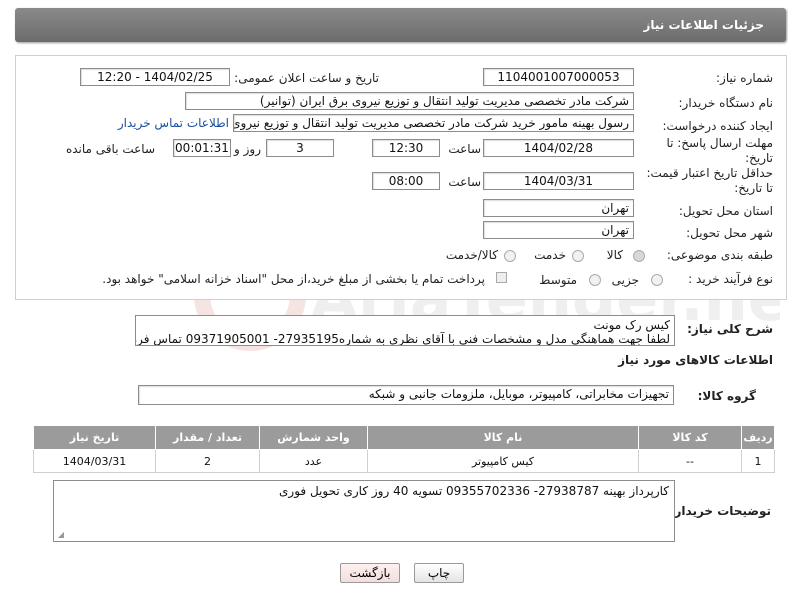 The width and height of the screenshot is (788, 598). What do you see at coordinates (110, 149) in the screenshot?
I see `remaining-time-label: ساعت باقی مانده` at bounding box center [110, 149].